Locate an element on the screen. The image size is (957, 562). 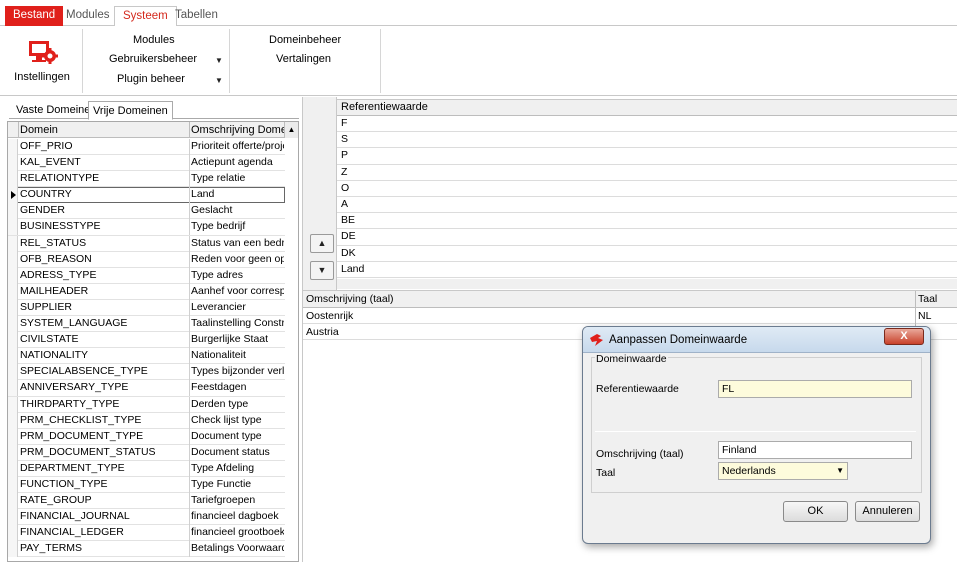
table-row: BE is located at coordinates (647, 221).